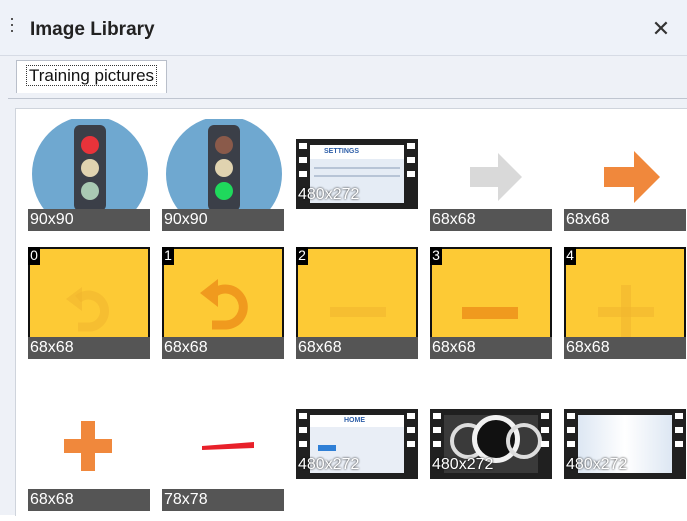 This screenshot has width=687, height=521. What do you see at coordinates (625, 303) in the screenshot?
I see `image-thumbnail: 4 68x68` at bounding box center [625, 303].